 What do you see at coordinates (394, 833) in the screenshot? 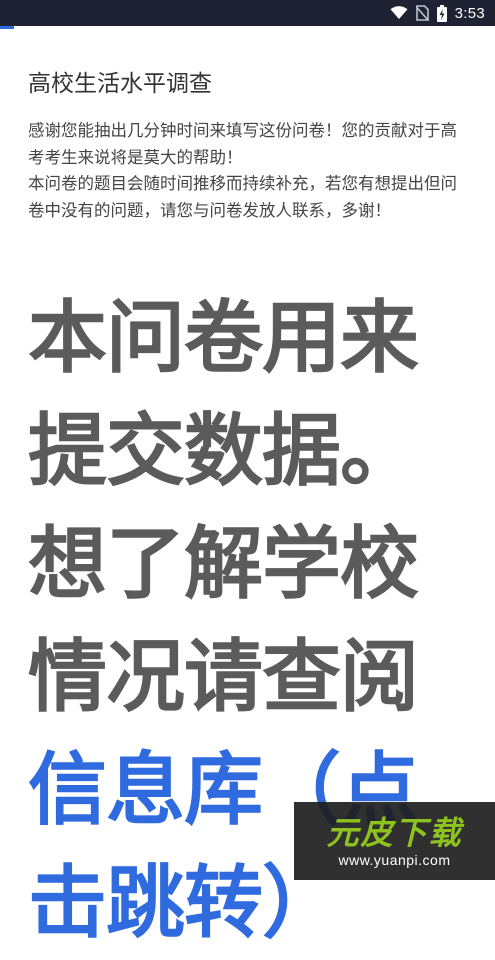
I see `watermark-brand: 元皮下载` at bounding box center [394, 833].